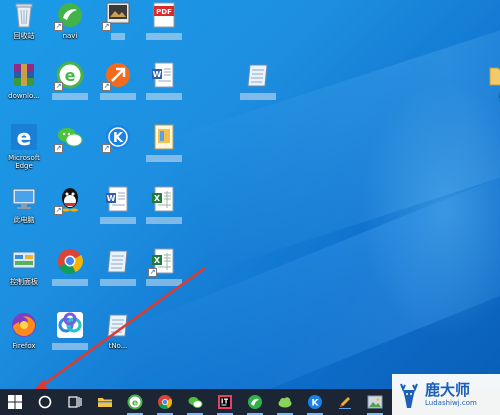  I want to click on watermark: 鹿大师 Ludashiwj.com, so click(446, 394).